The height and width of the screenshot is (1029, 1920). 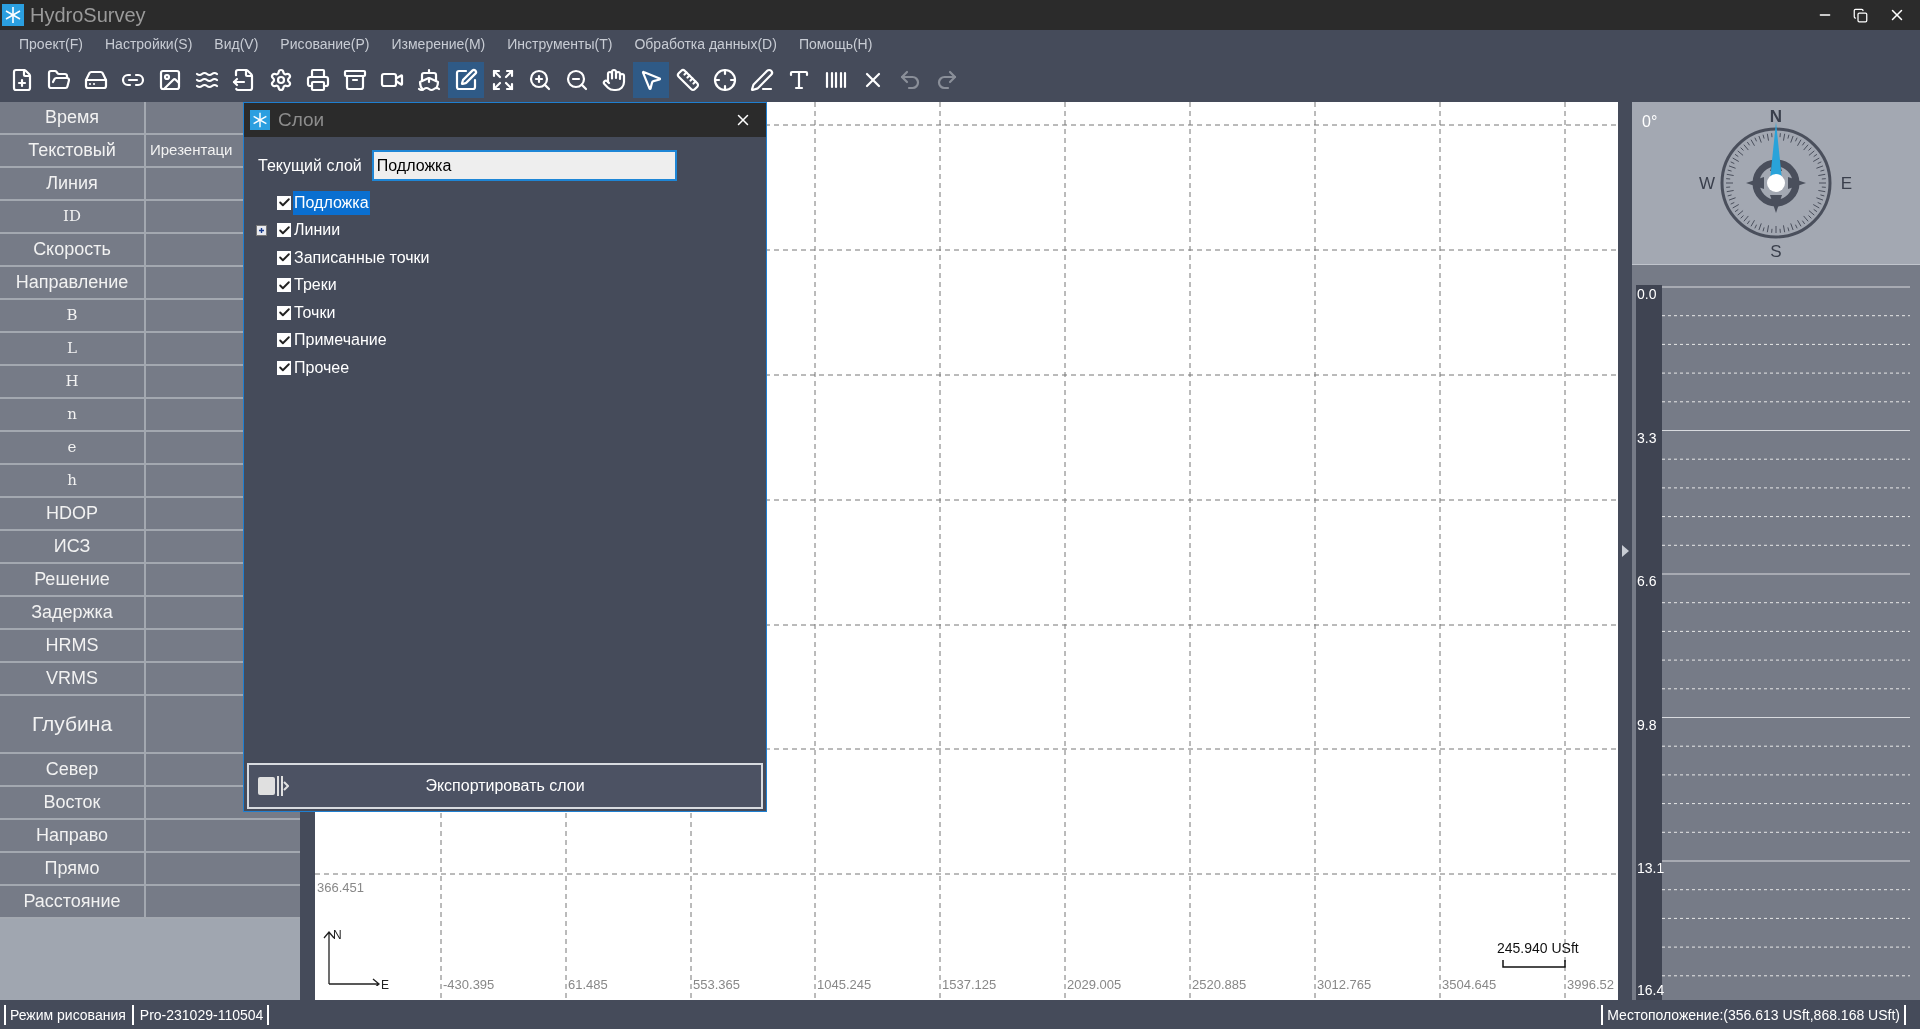 What do you see at coordinates (73, 612) in the screenshot?
I see `field-label: Задержка` at bounding box center [73, 612].